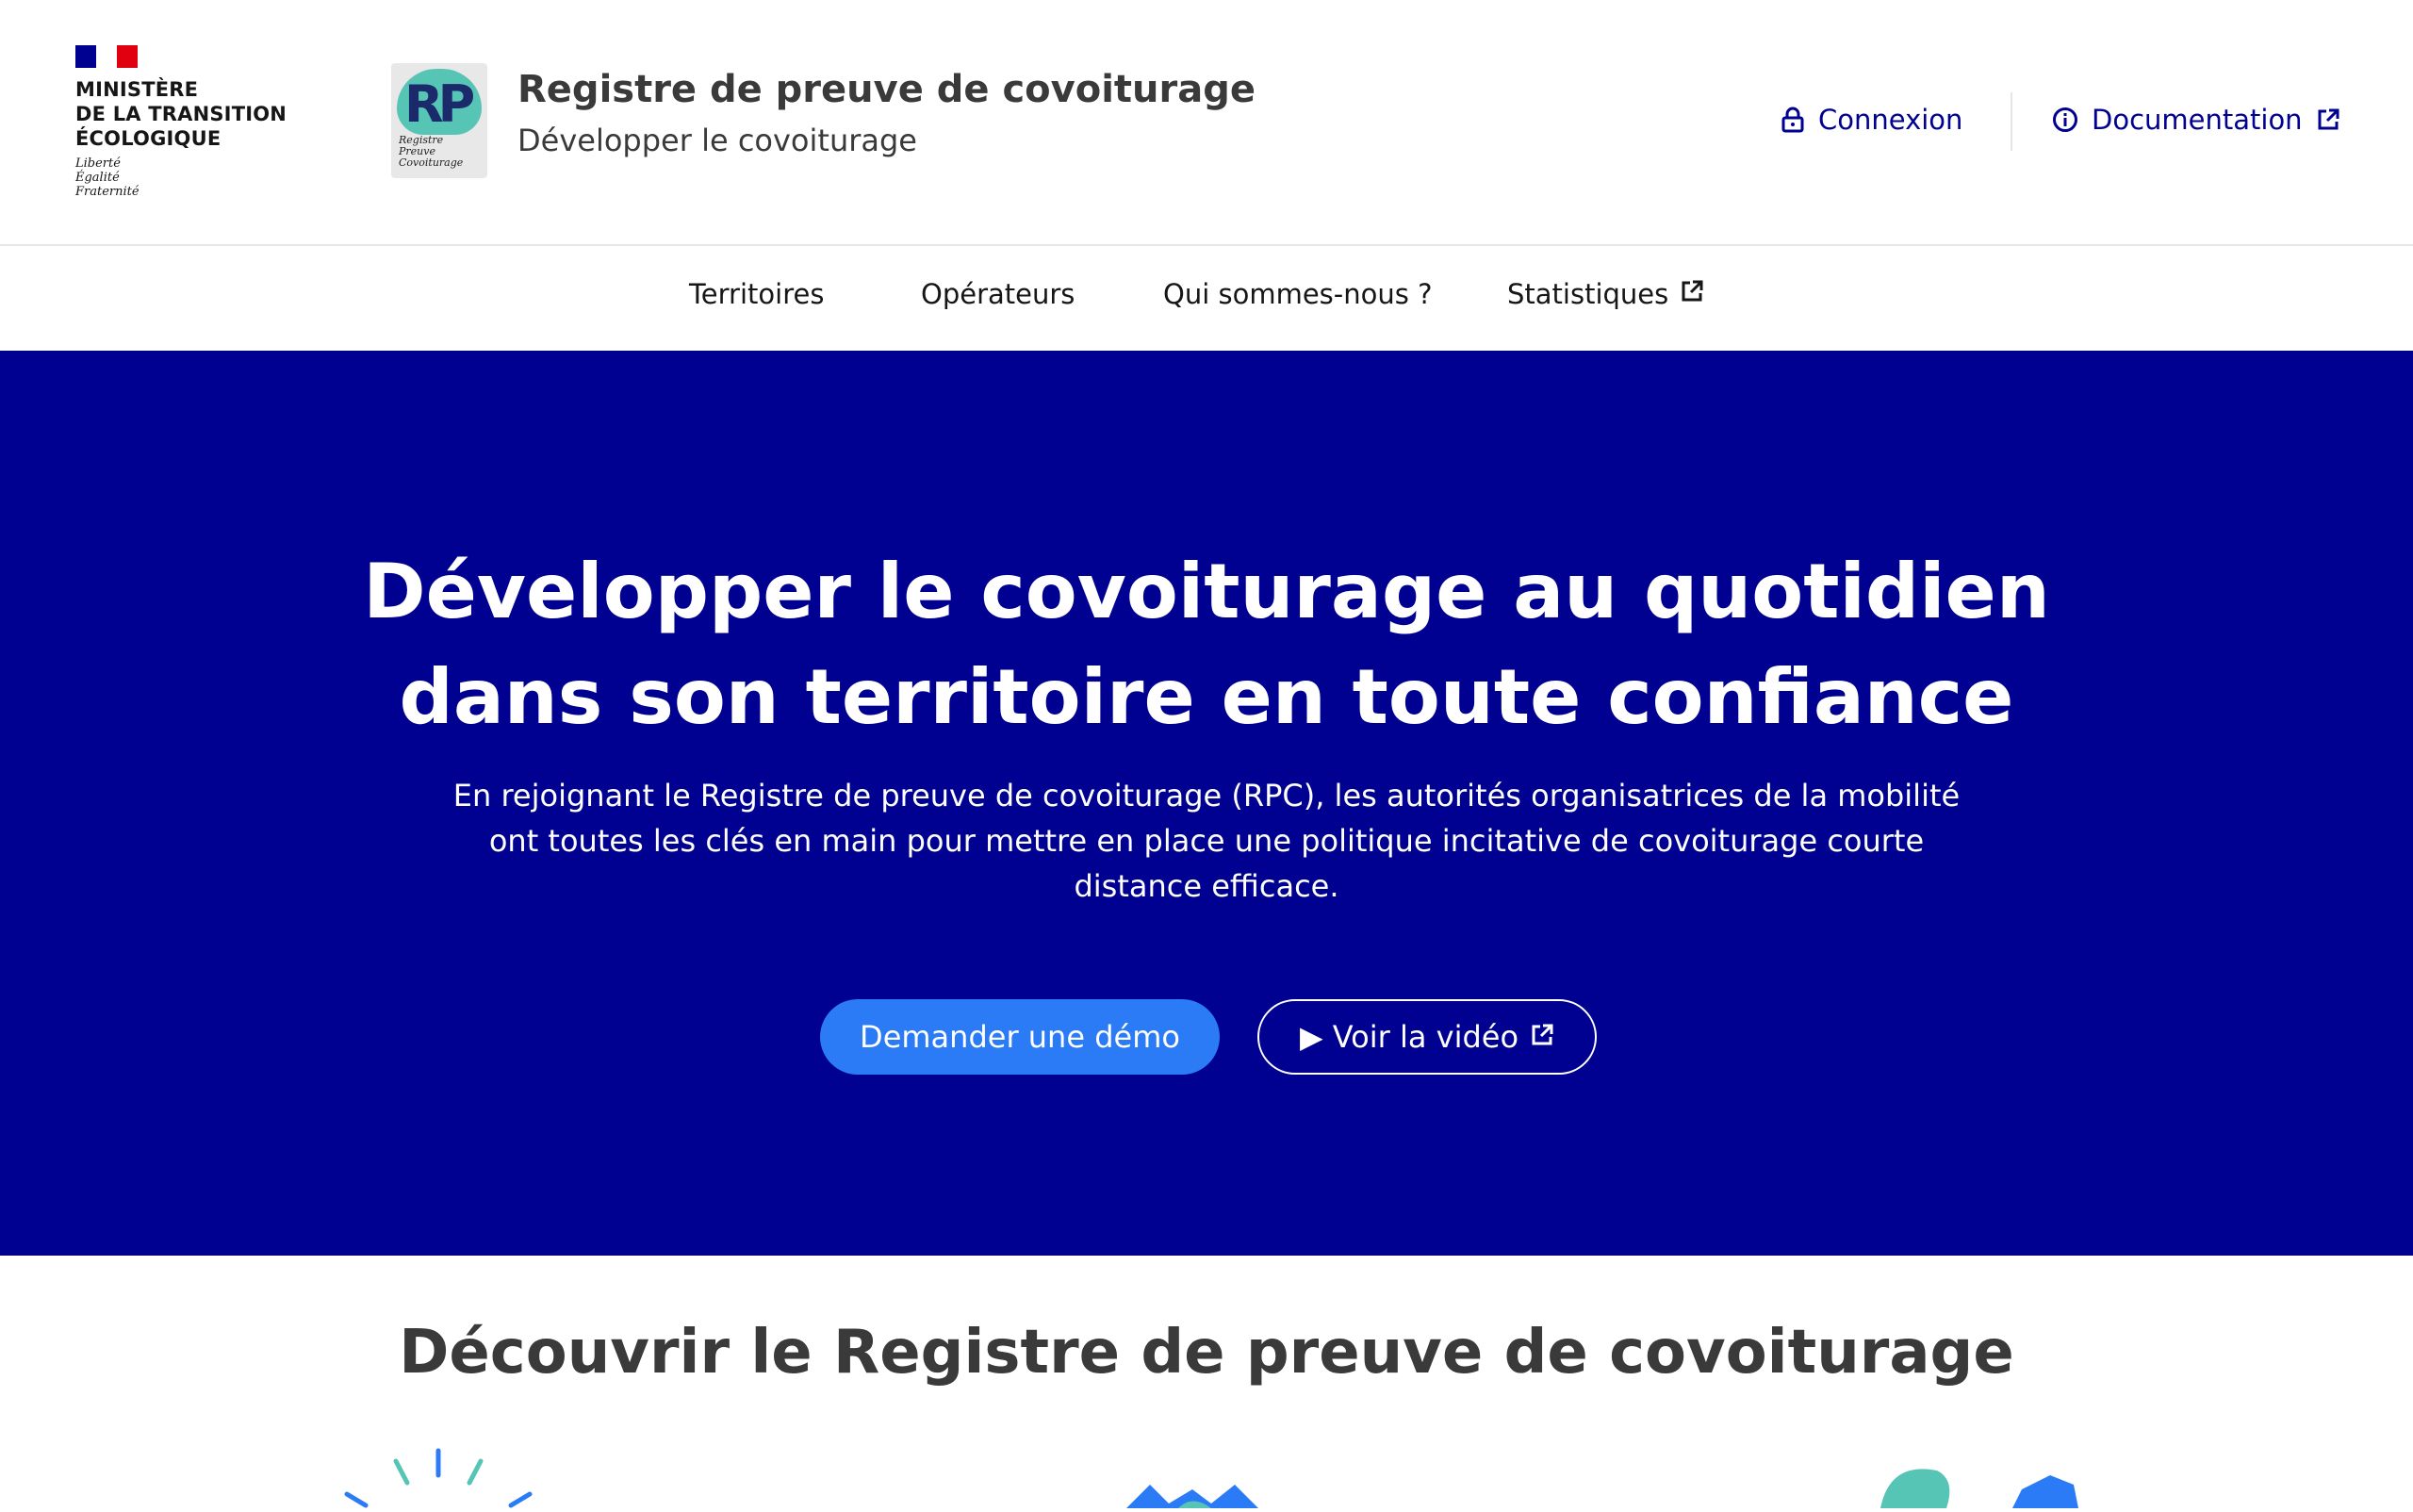  I want to click on login-link: Connexion, so click(1872, 120).